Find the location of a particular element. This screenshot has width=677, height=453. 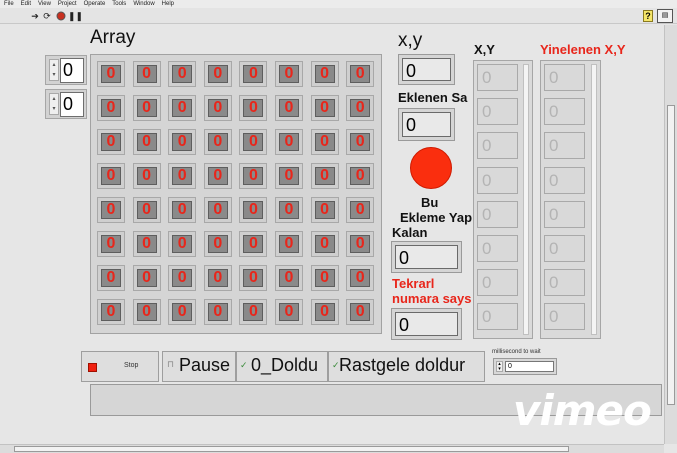

array-index-1: ▴ ▾ 0 is located at coordinates (66, 104).